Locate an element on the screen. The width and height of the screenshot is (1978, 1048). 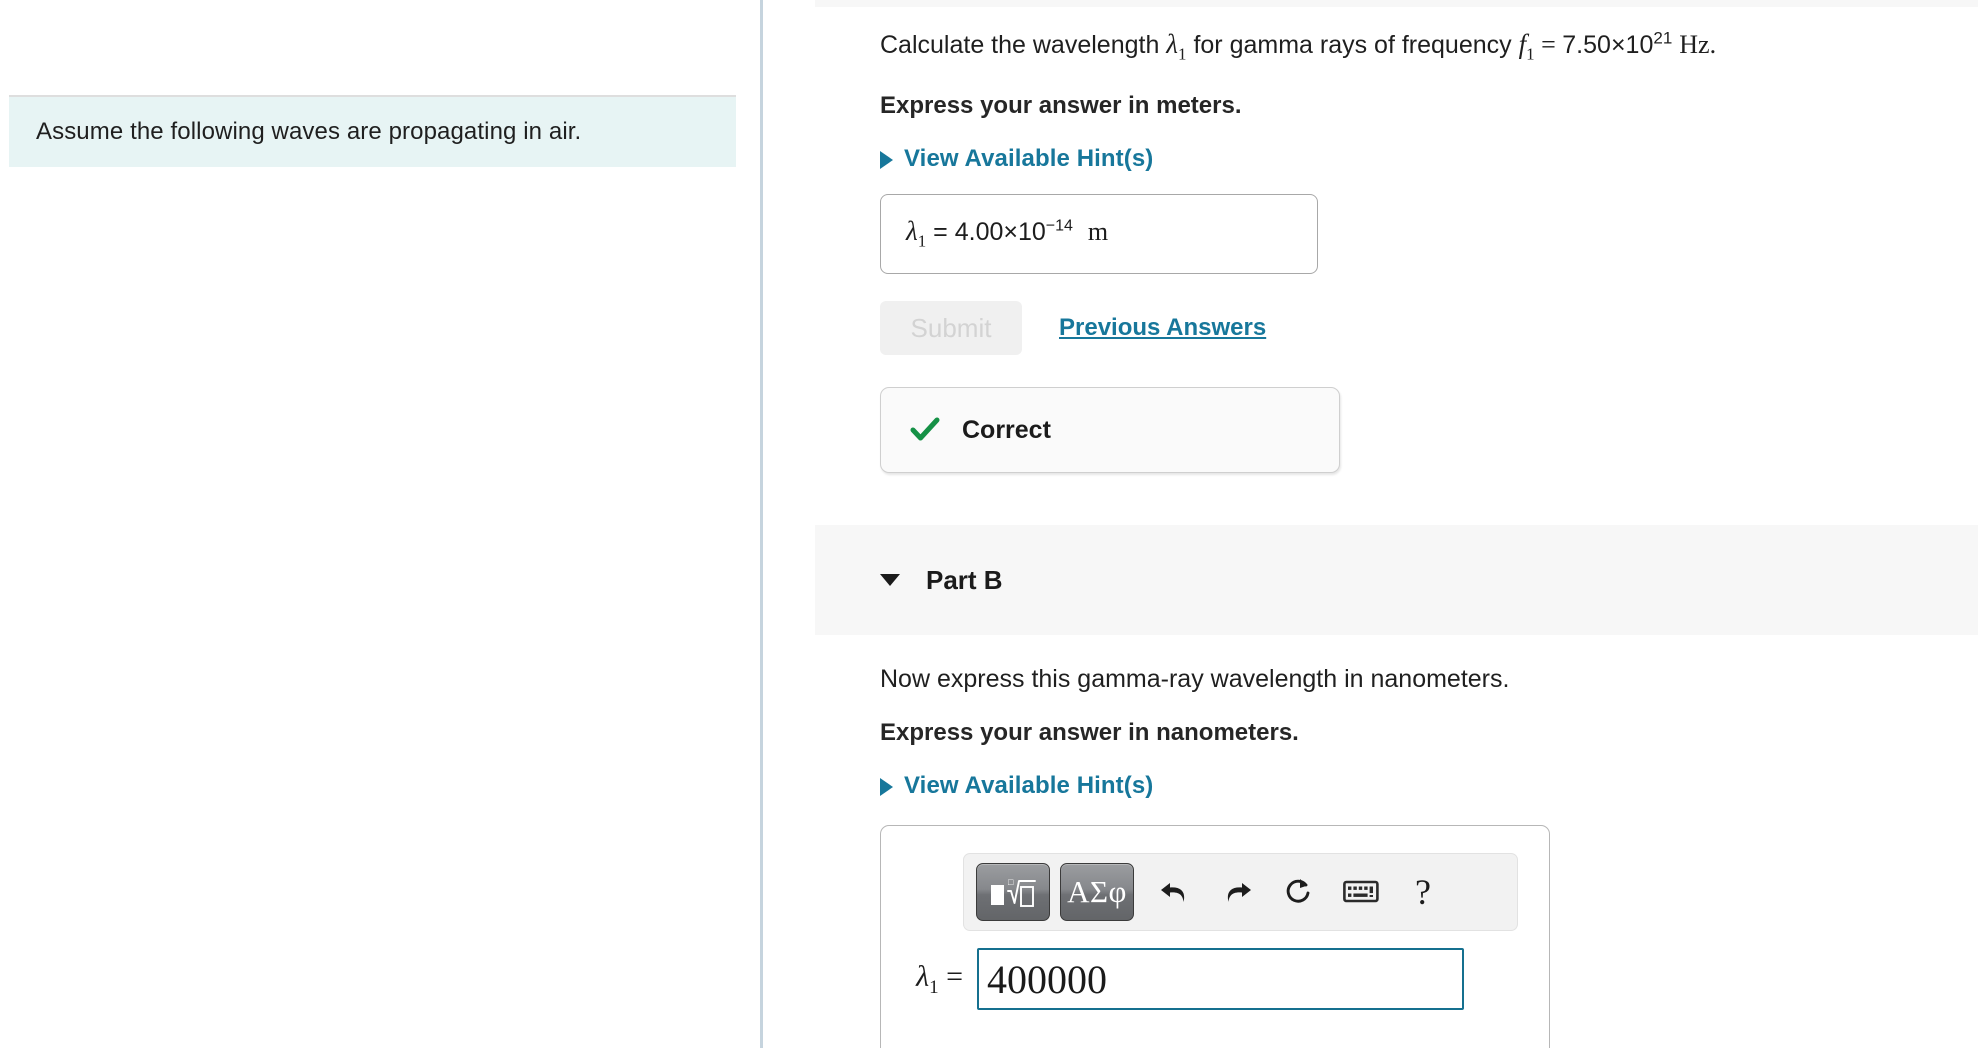
part-a-answer-exponent: −14 is located at coordinates (1059, 226).